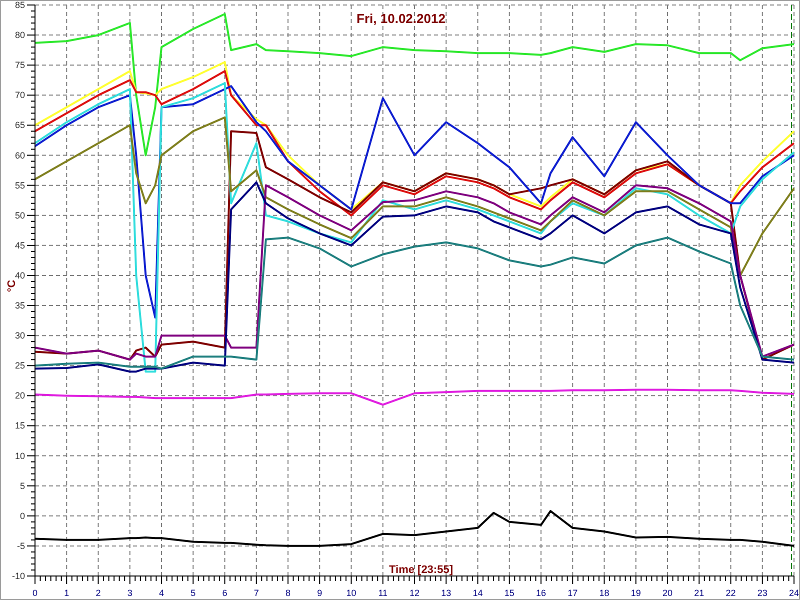  What do you see at coordinates (19, 425) in the screenshot?
I see `y-tick-label: 15` at bounding box center [19, 425].